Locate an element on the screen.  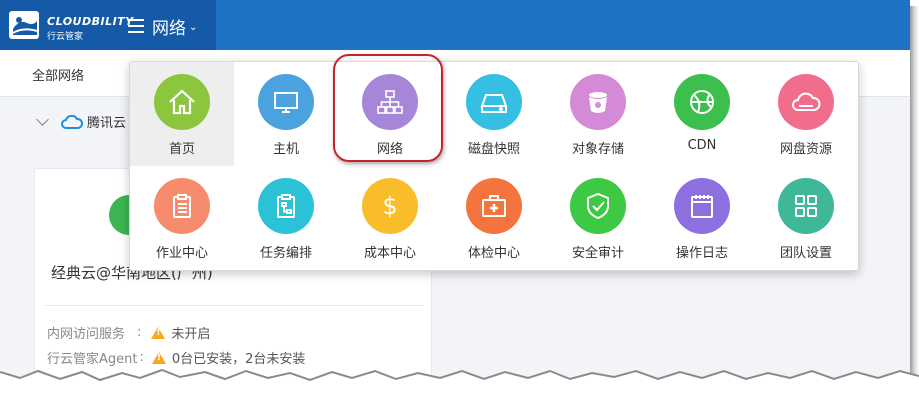
monitor-icon is located at coordinates (286, 102).